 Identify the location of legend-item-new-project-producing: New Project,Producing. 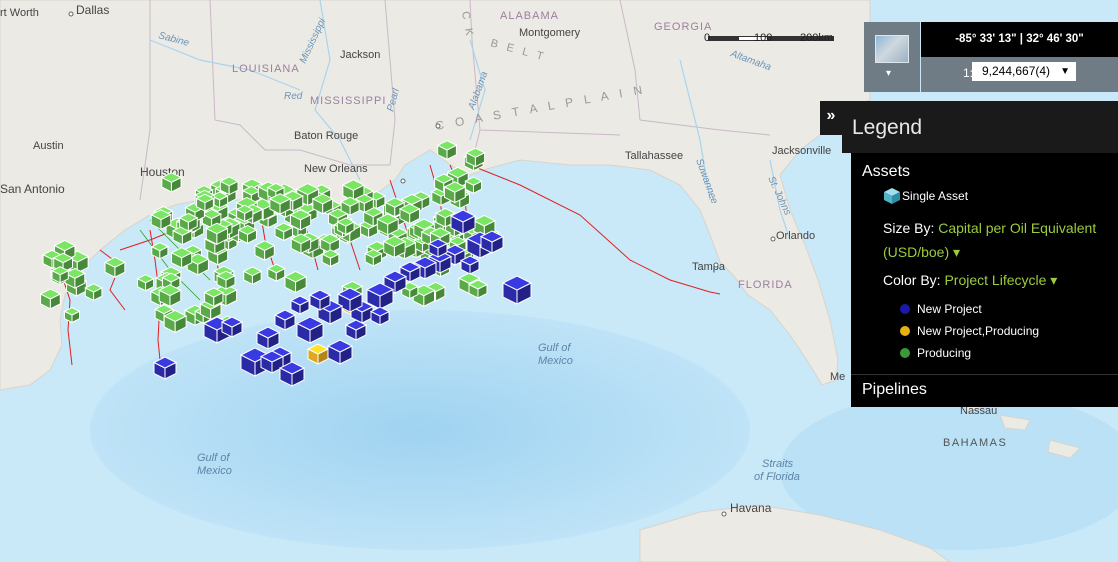
(978, 331).